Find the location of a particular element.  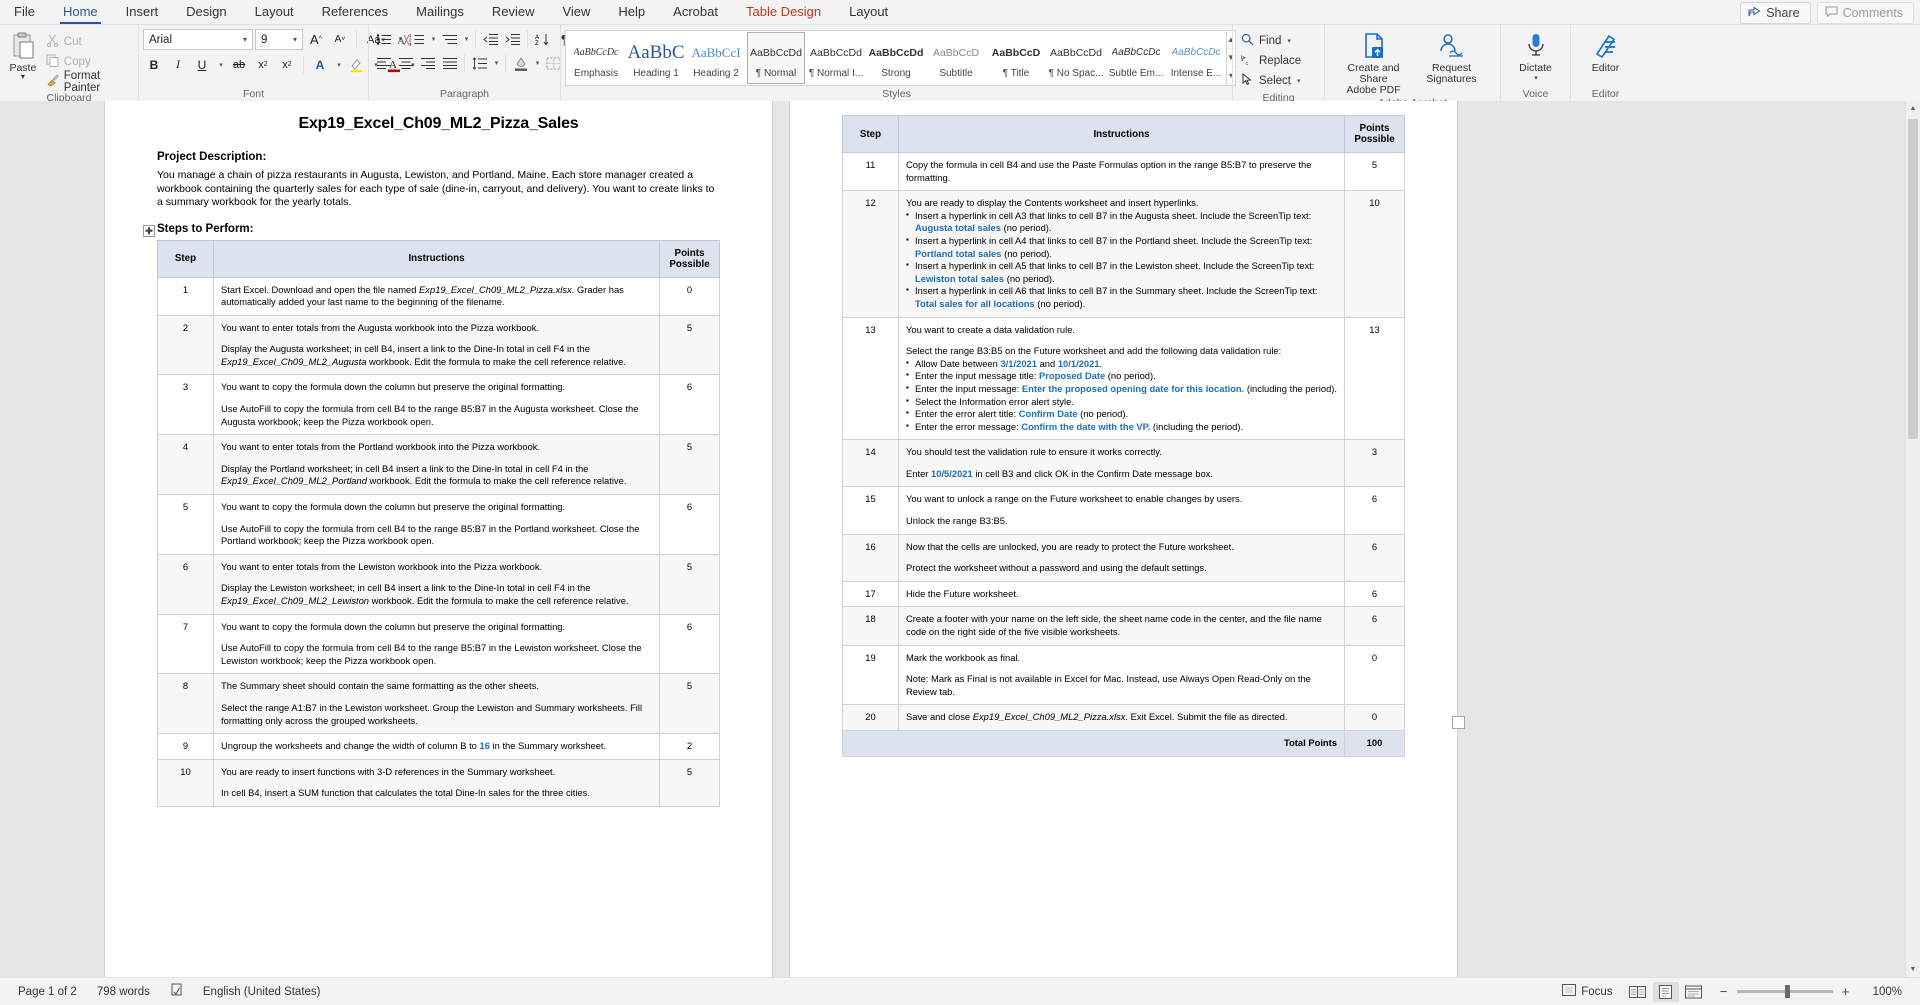

underline-dropdown: ▾ is located at coordinates (220, 64).